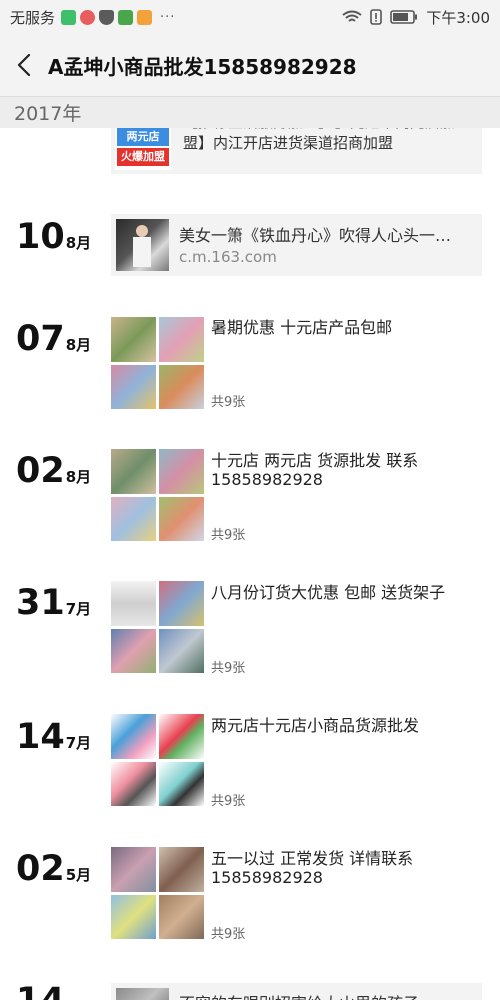  I want to click on shield-icon, so click(107, 17).